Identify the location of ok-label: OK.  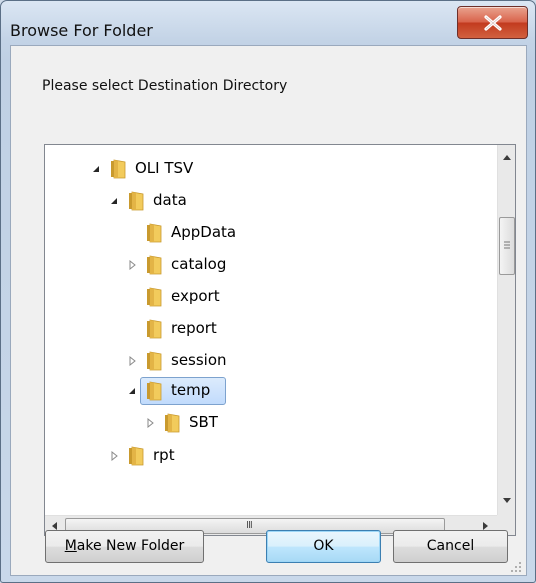
(323, 546).